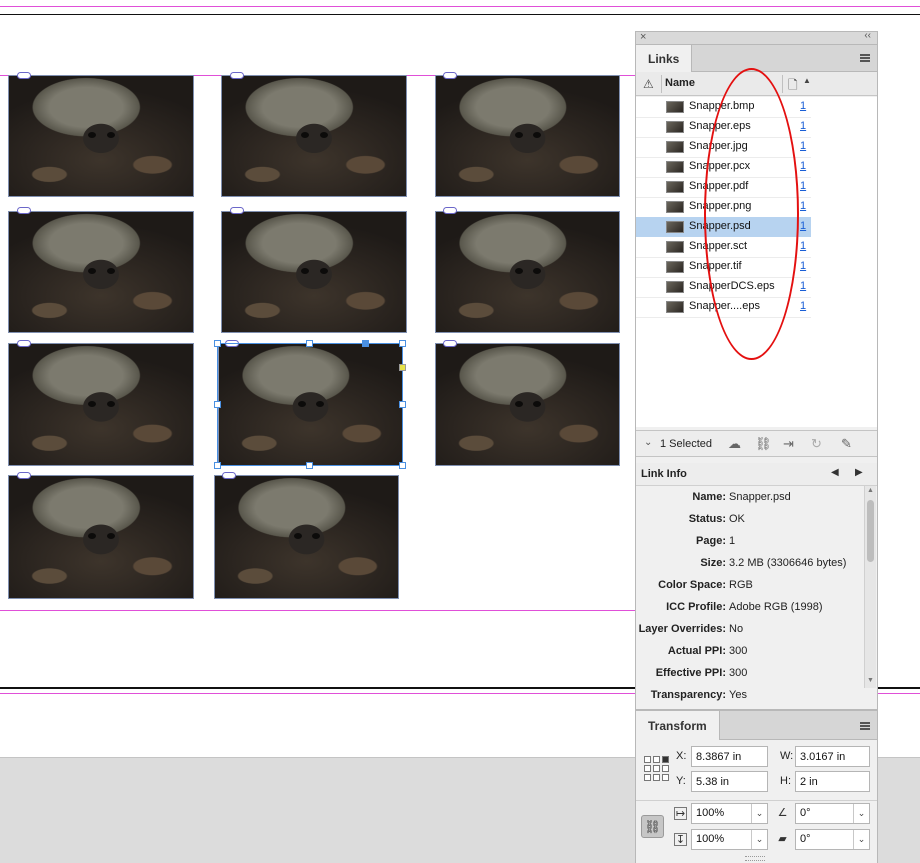  What do you see at coordinates (763, 444) in the screenshot?
I see `relink-icon: ⛓` at bounding box center [763, 444].